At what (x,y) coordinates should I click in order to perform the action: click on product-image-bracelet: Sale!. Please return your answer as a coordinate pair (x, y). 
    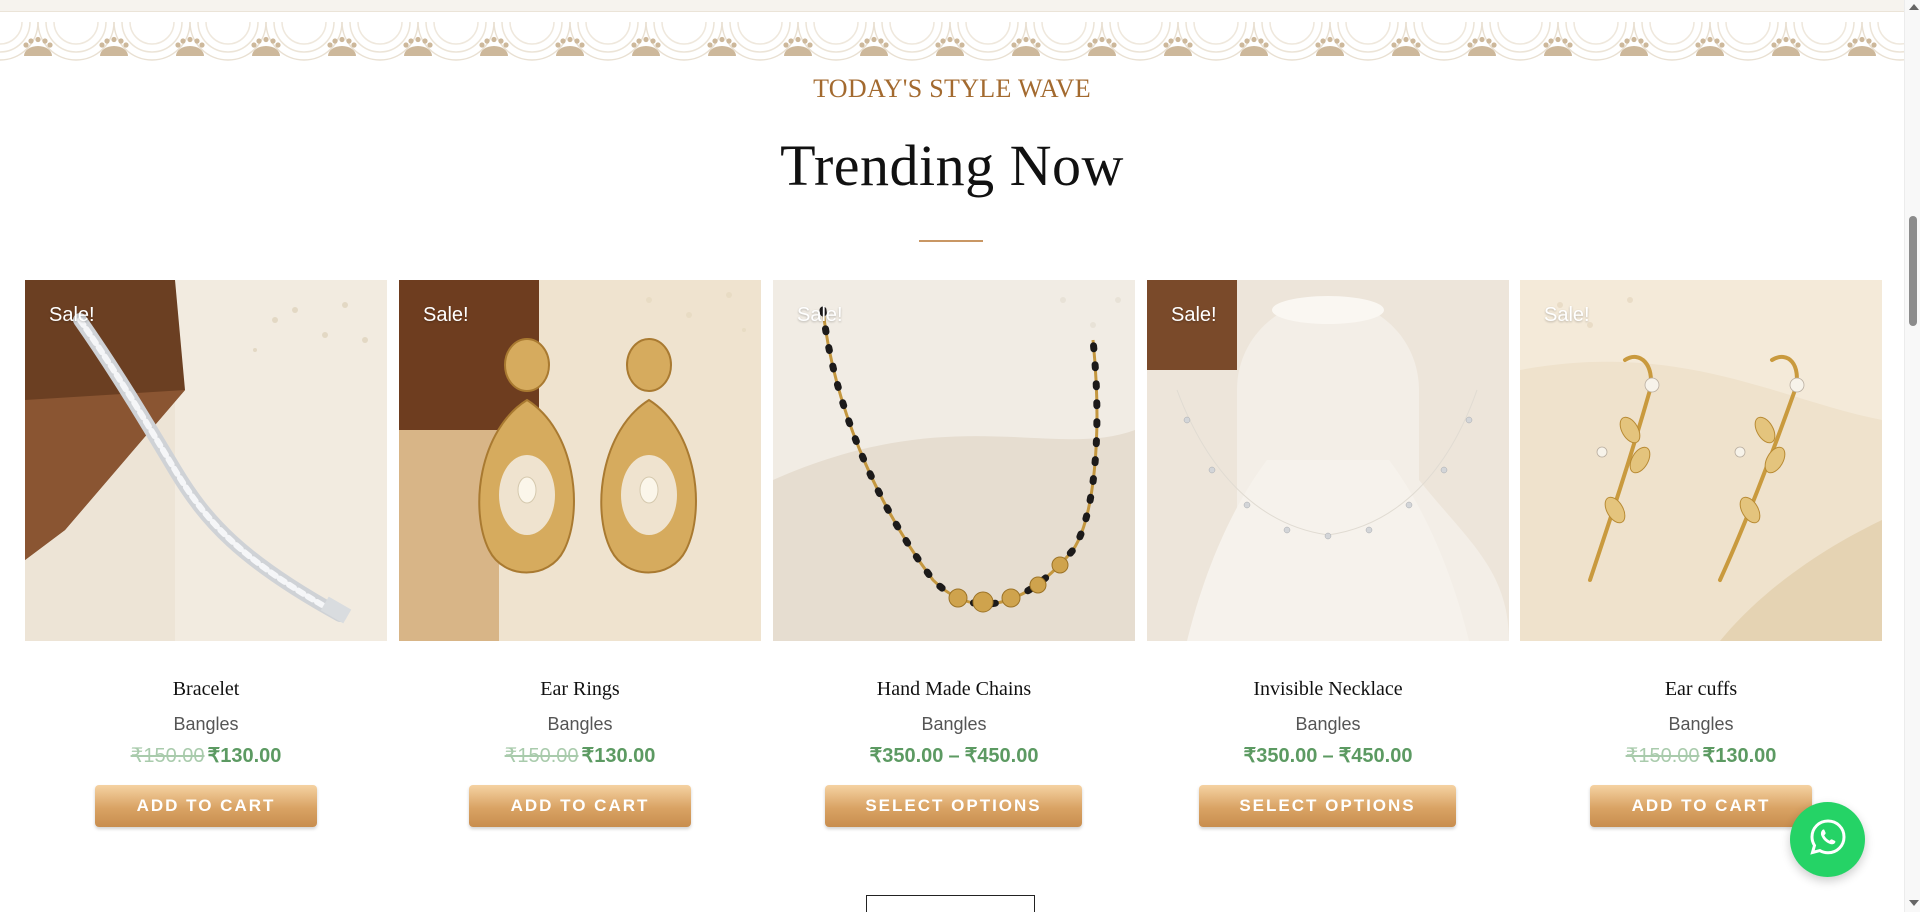
    Looking at the image, I should click on (206, 460).